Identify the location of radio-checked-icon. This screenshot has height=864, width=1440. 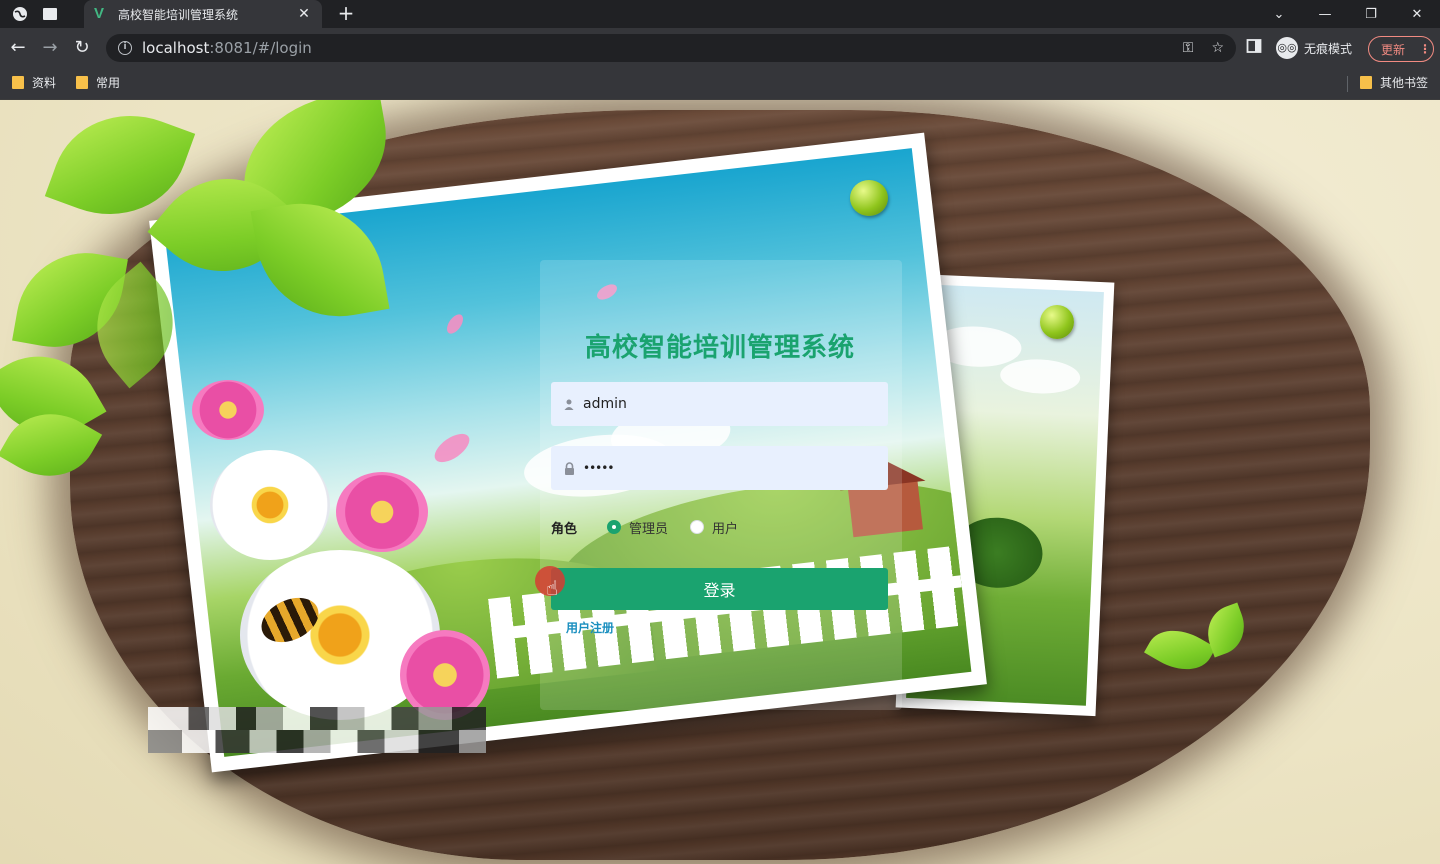
(614, 527).